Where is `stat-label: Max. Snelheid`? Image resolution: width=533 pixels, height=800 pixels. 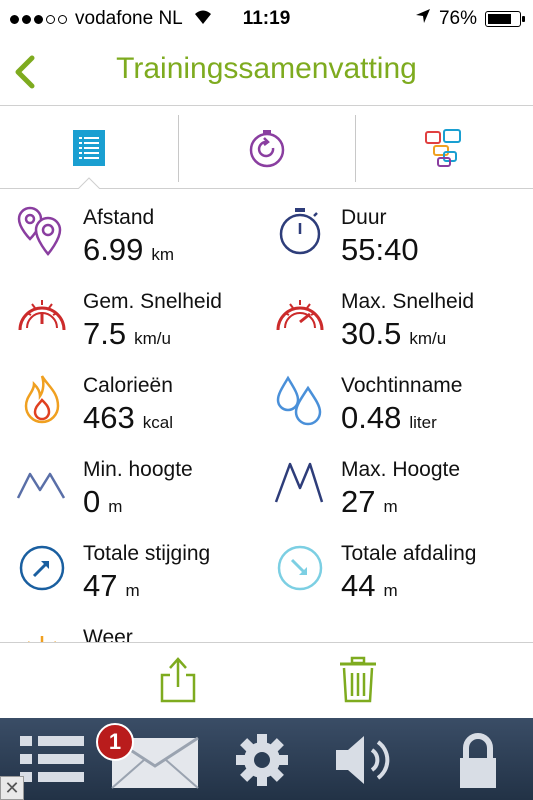
stat-label: Max. Snelheid is located at coordinates (408, 301).